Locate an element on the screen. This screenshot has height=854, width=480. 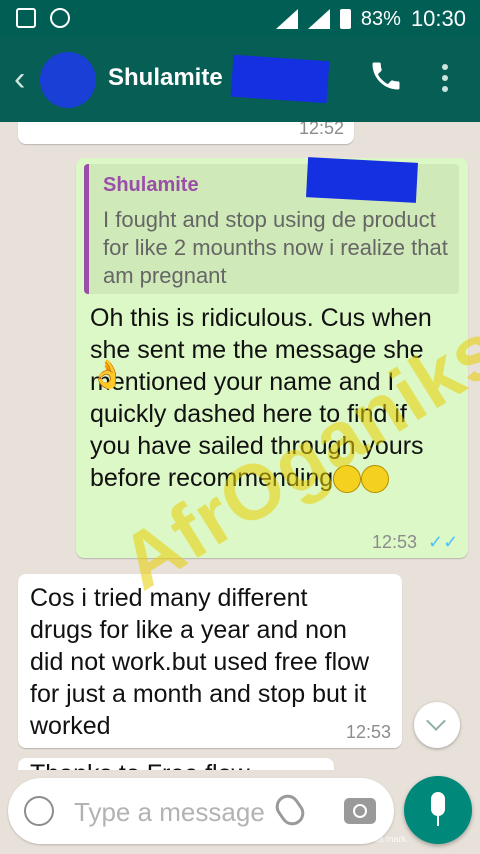
chat-header: ‹ Shulamite is located at coordinates (240, 79).